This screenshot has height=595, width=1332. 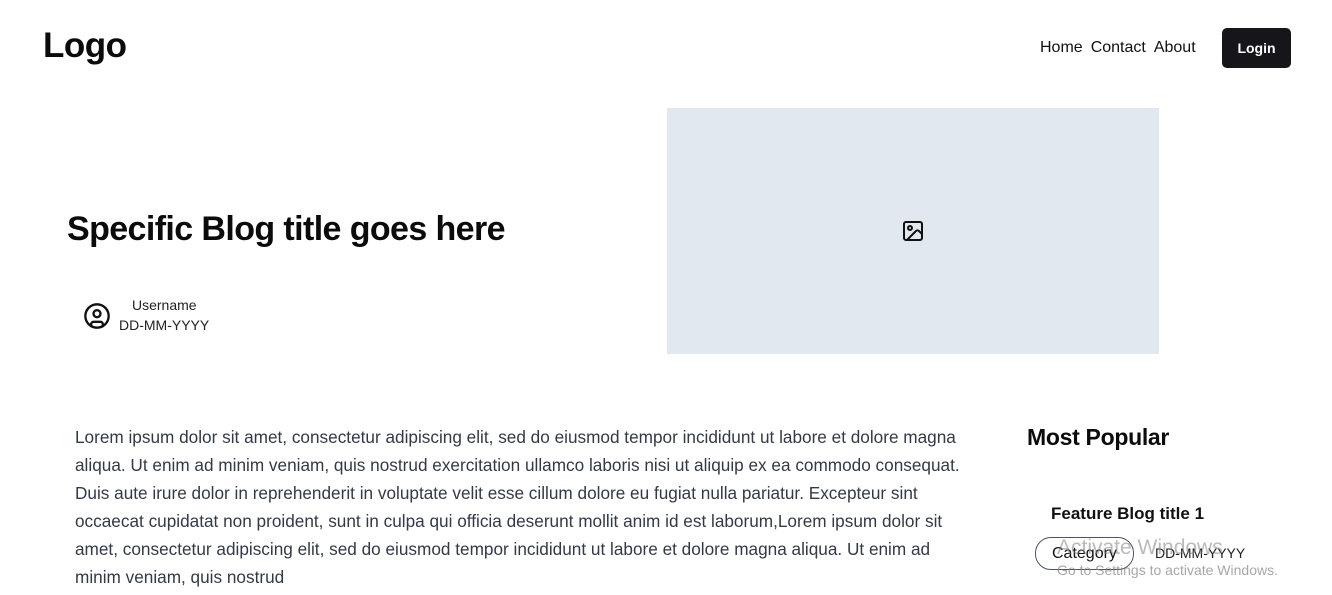 I want to click on user-circle-icon, so click(x=97, y=316).